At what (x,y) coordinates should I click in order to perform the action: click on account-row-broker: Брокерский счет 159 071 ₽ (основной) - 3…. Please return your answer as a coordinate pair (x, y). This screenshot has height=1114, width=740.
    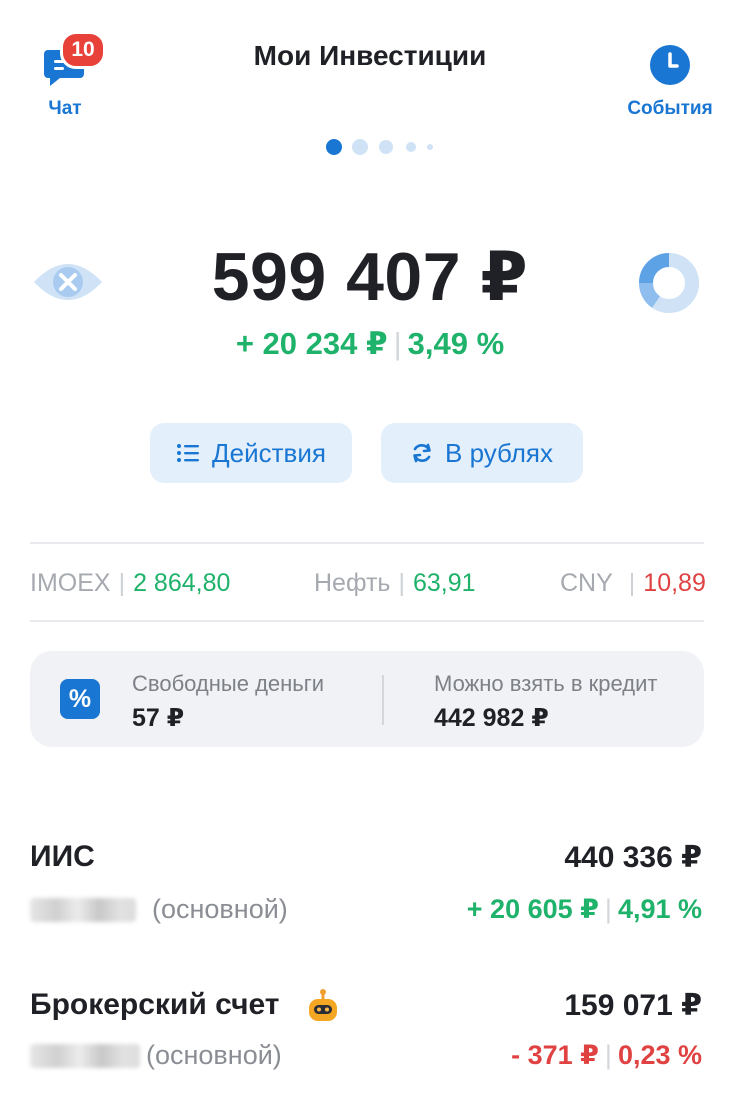
    Looking at the image, I should click on (370, 1033).